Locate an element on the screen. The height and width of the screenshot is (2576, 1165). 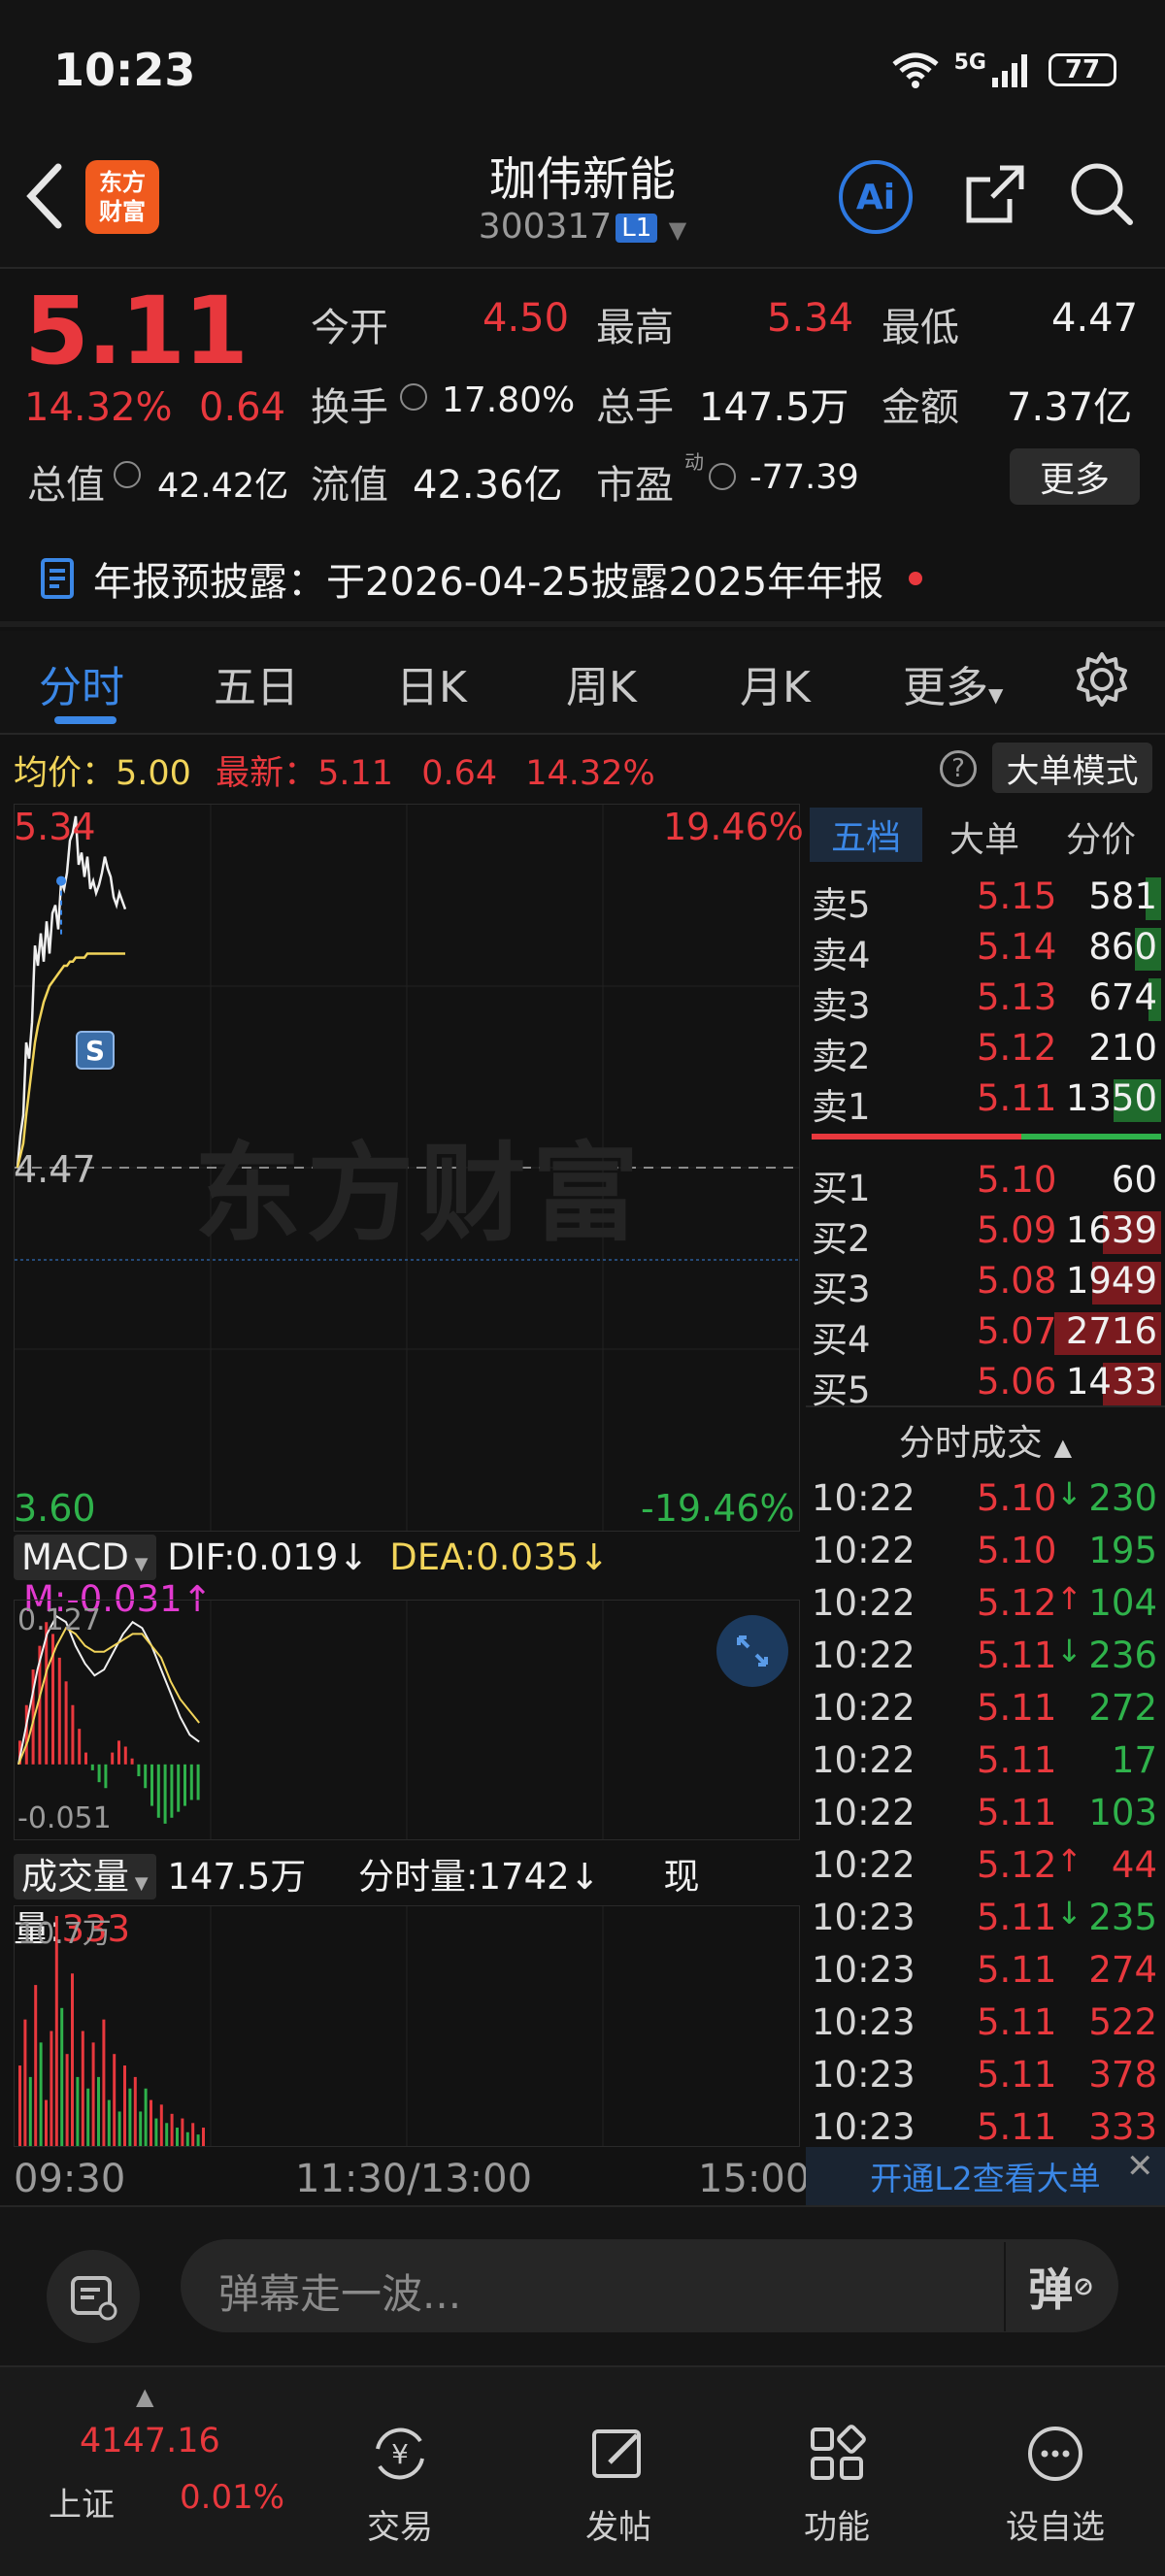
dif-label: DIF: is located at coordinates (201, 1557).